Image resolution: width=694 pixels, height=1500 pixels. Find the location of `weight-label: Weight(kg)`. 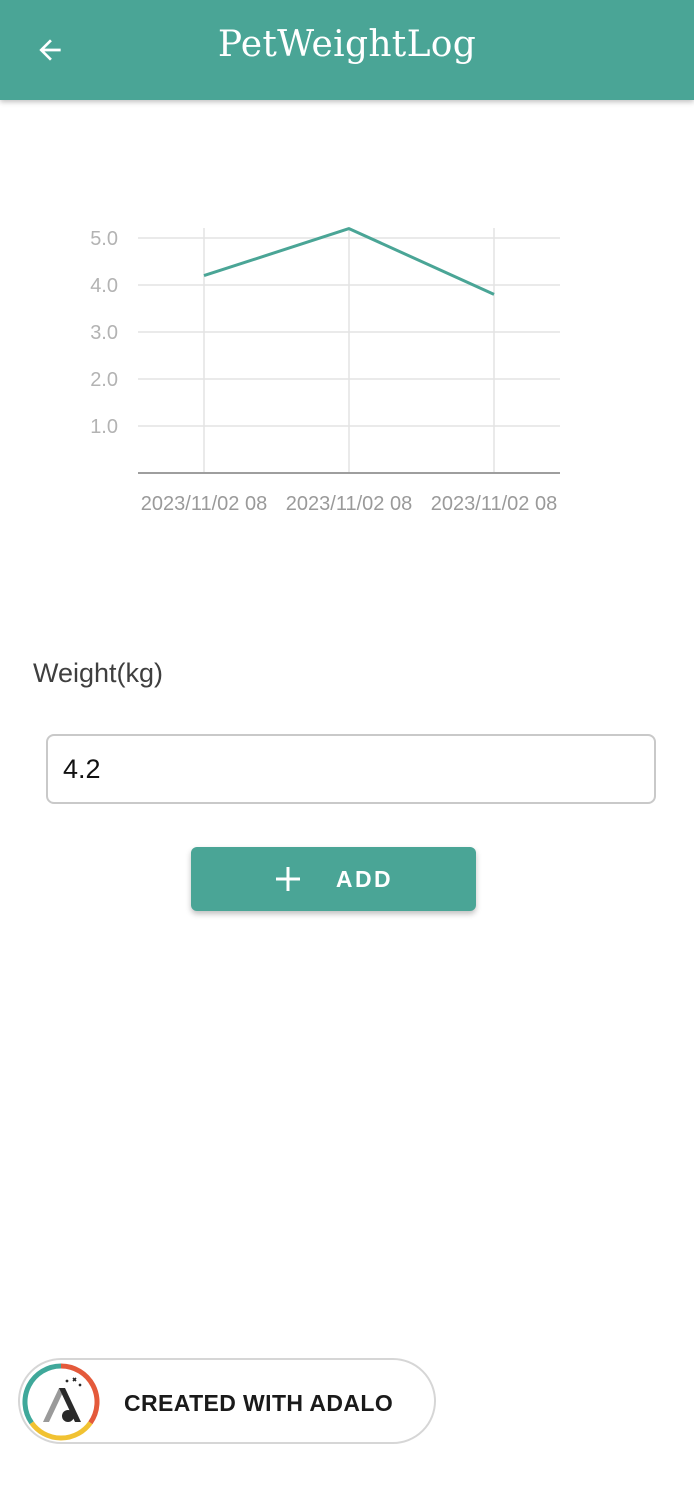

weight-label: Weight(kg) is located at coordinates (98, 673).